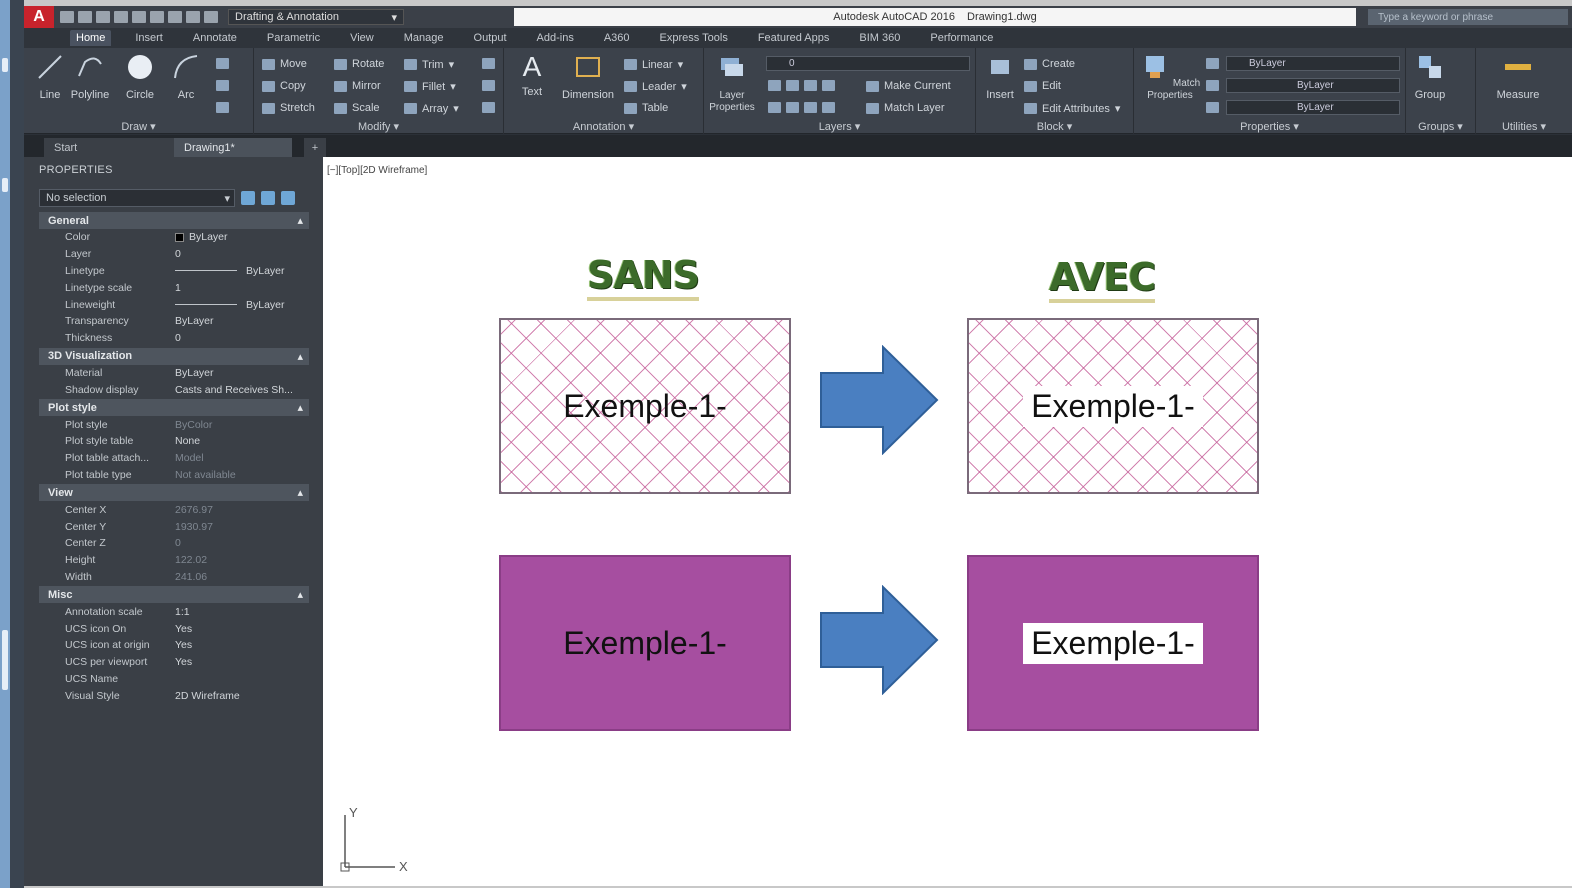 This screenshot has height=888, width=1572. Describe the element at coordinates (1072, 108) in the screenshot. I see `edit-attributes-button: Edit Attributes ▾` at that location.